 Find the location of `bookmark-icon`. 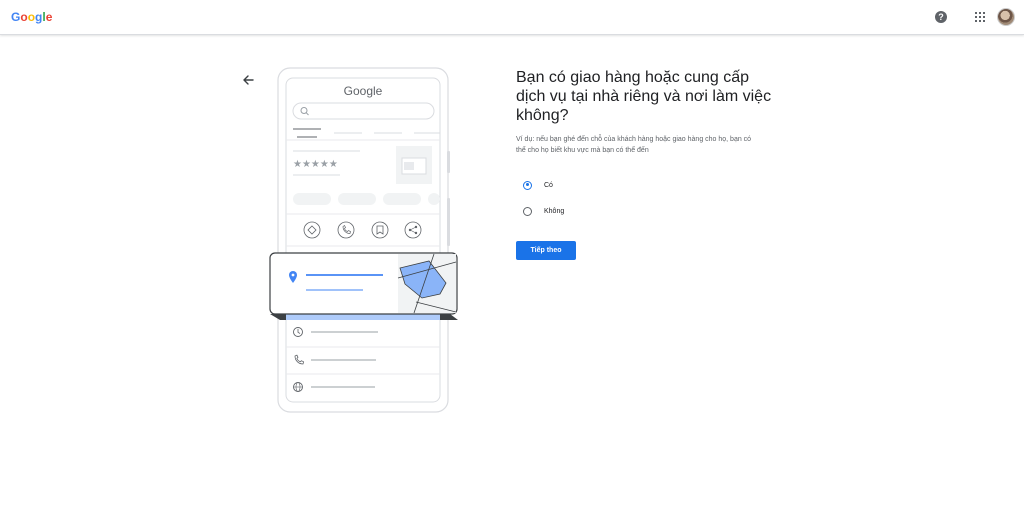

bookmark-icon is located at coordinates (380, 230).